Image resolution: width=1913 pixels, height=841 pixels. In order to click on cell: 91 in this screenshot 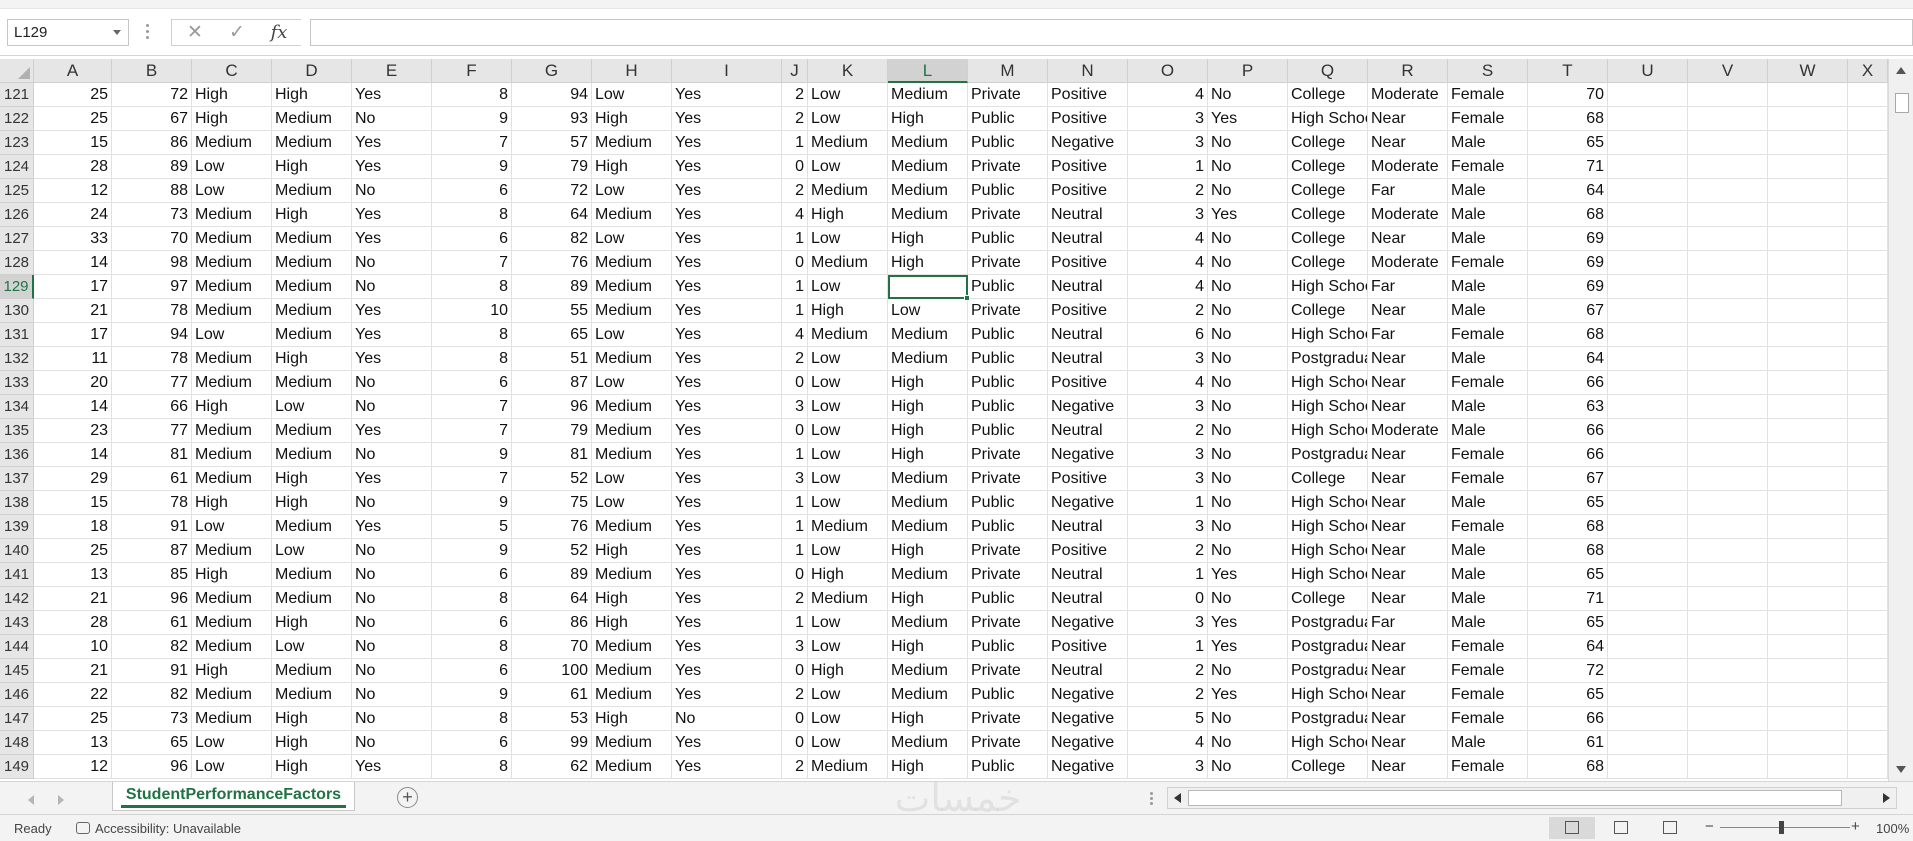, I will do `click(152, 527)`.